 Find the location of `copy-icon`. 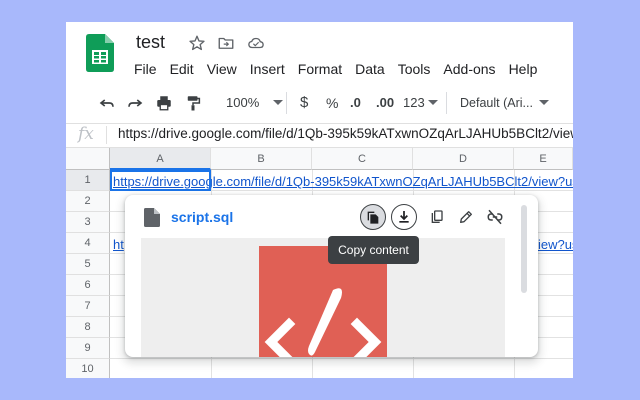

copy-icon is located at coordinates (437, 216).